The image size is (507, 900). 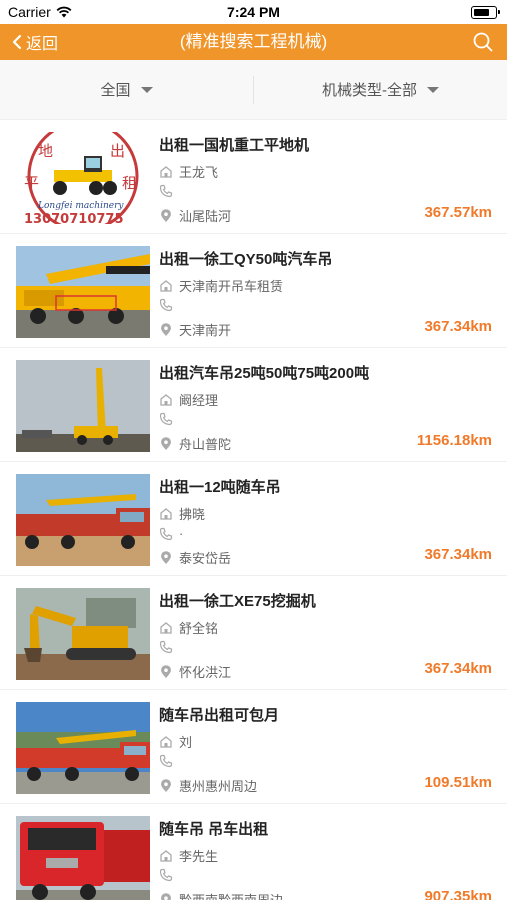 What do you see at coordinates (181, 533) in the screenshot?
I see `phone-number: ·` at bounding box center [181, 533].